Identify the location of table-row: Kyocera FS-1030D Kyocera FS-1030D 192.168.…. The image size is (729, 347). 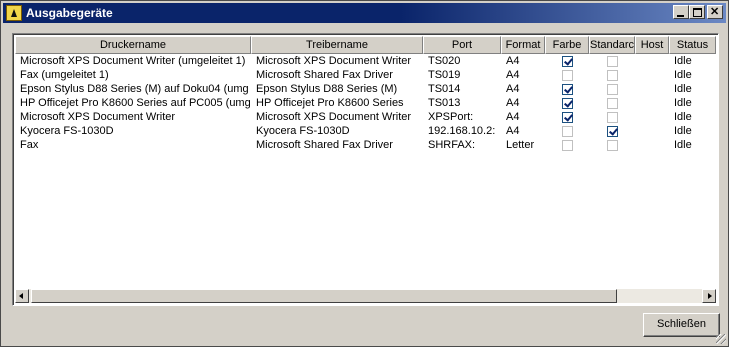
(365, 131).